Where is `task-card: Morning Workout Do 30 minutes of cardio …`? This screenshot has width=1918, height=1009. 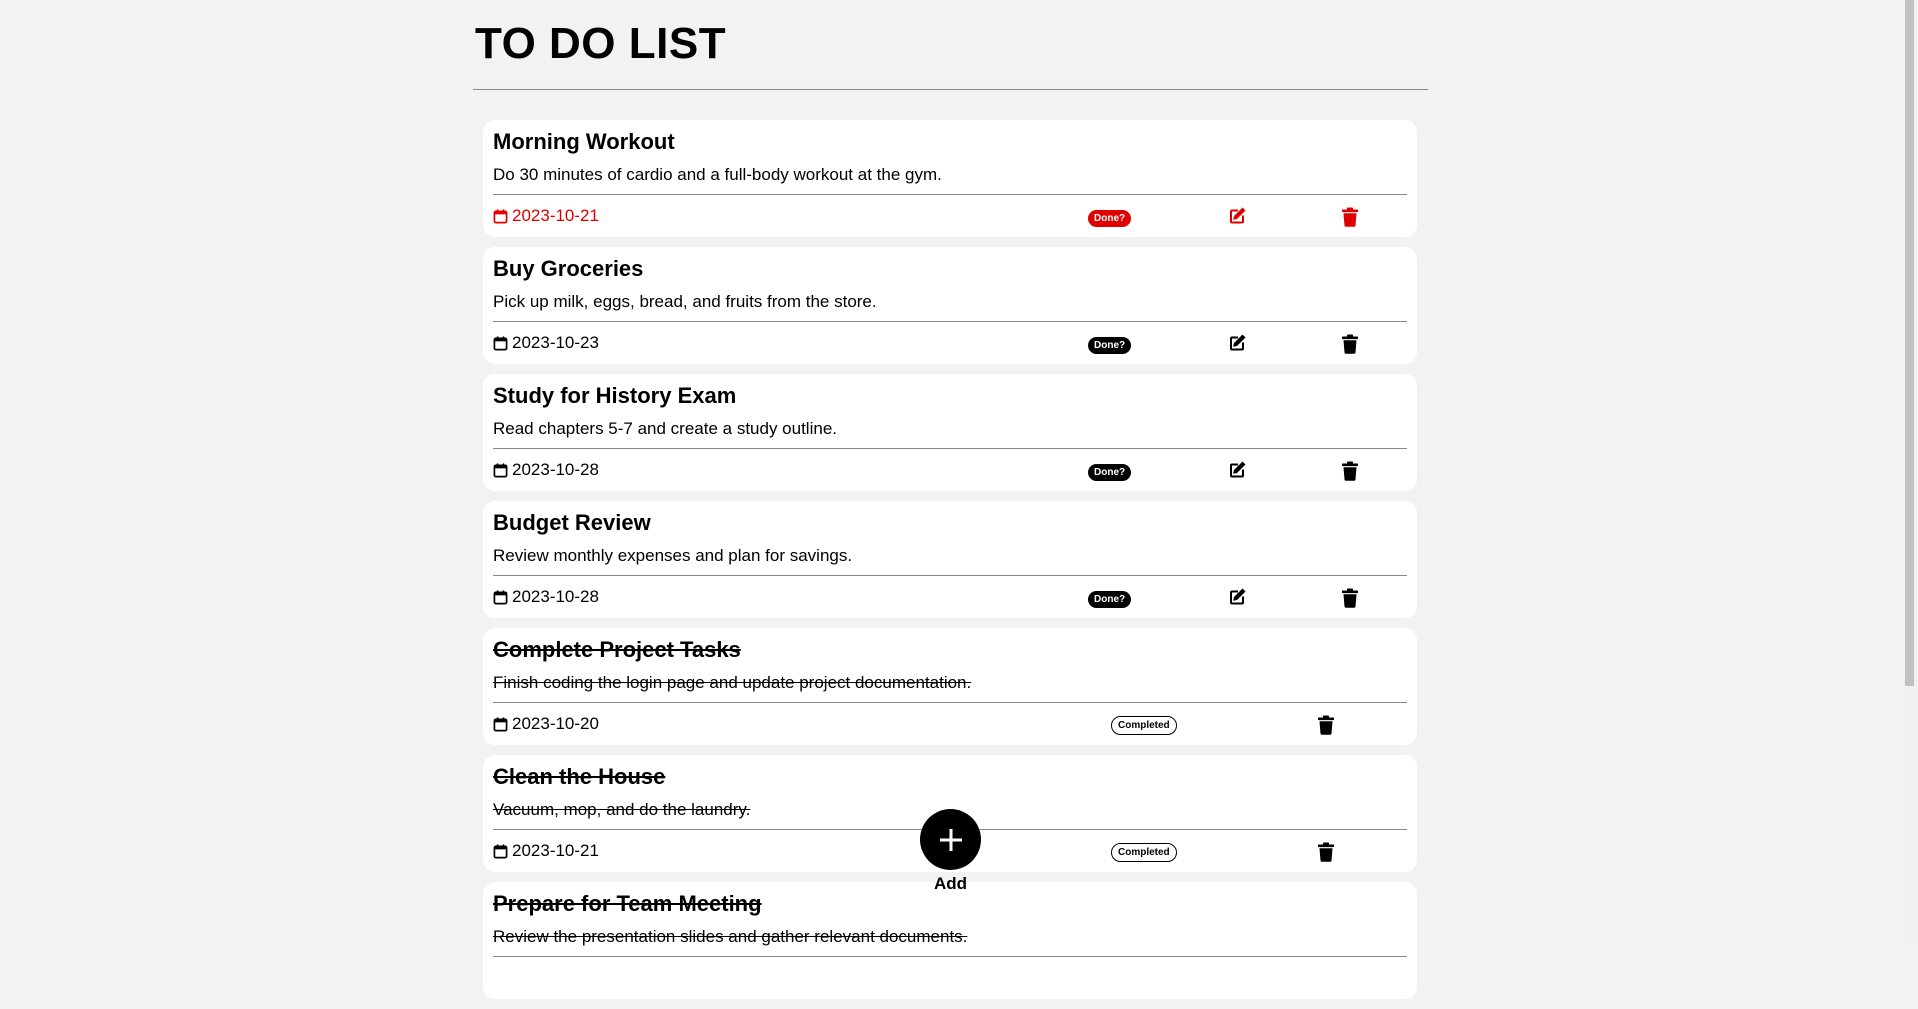 task-card: Morning Workout Do 30 minutes of cardio … is located at coordinates (950, 178).